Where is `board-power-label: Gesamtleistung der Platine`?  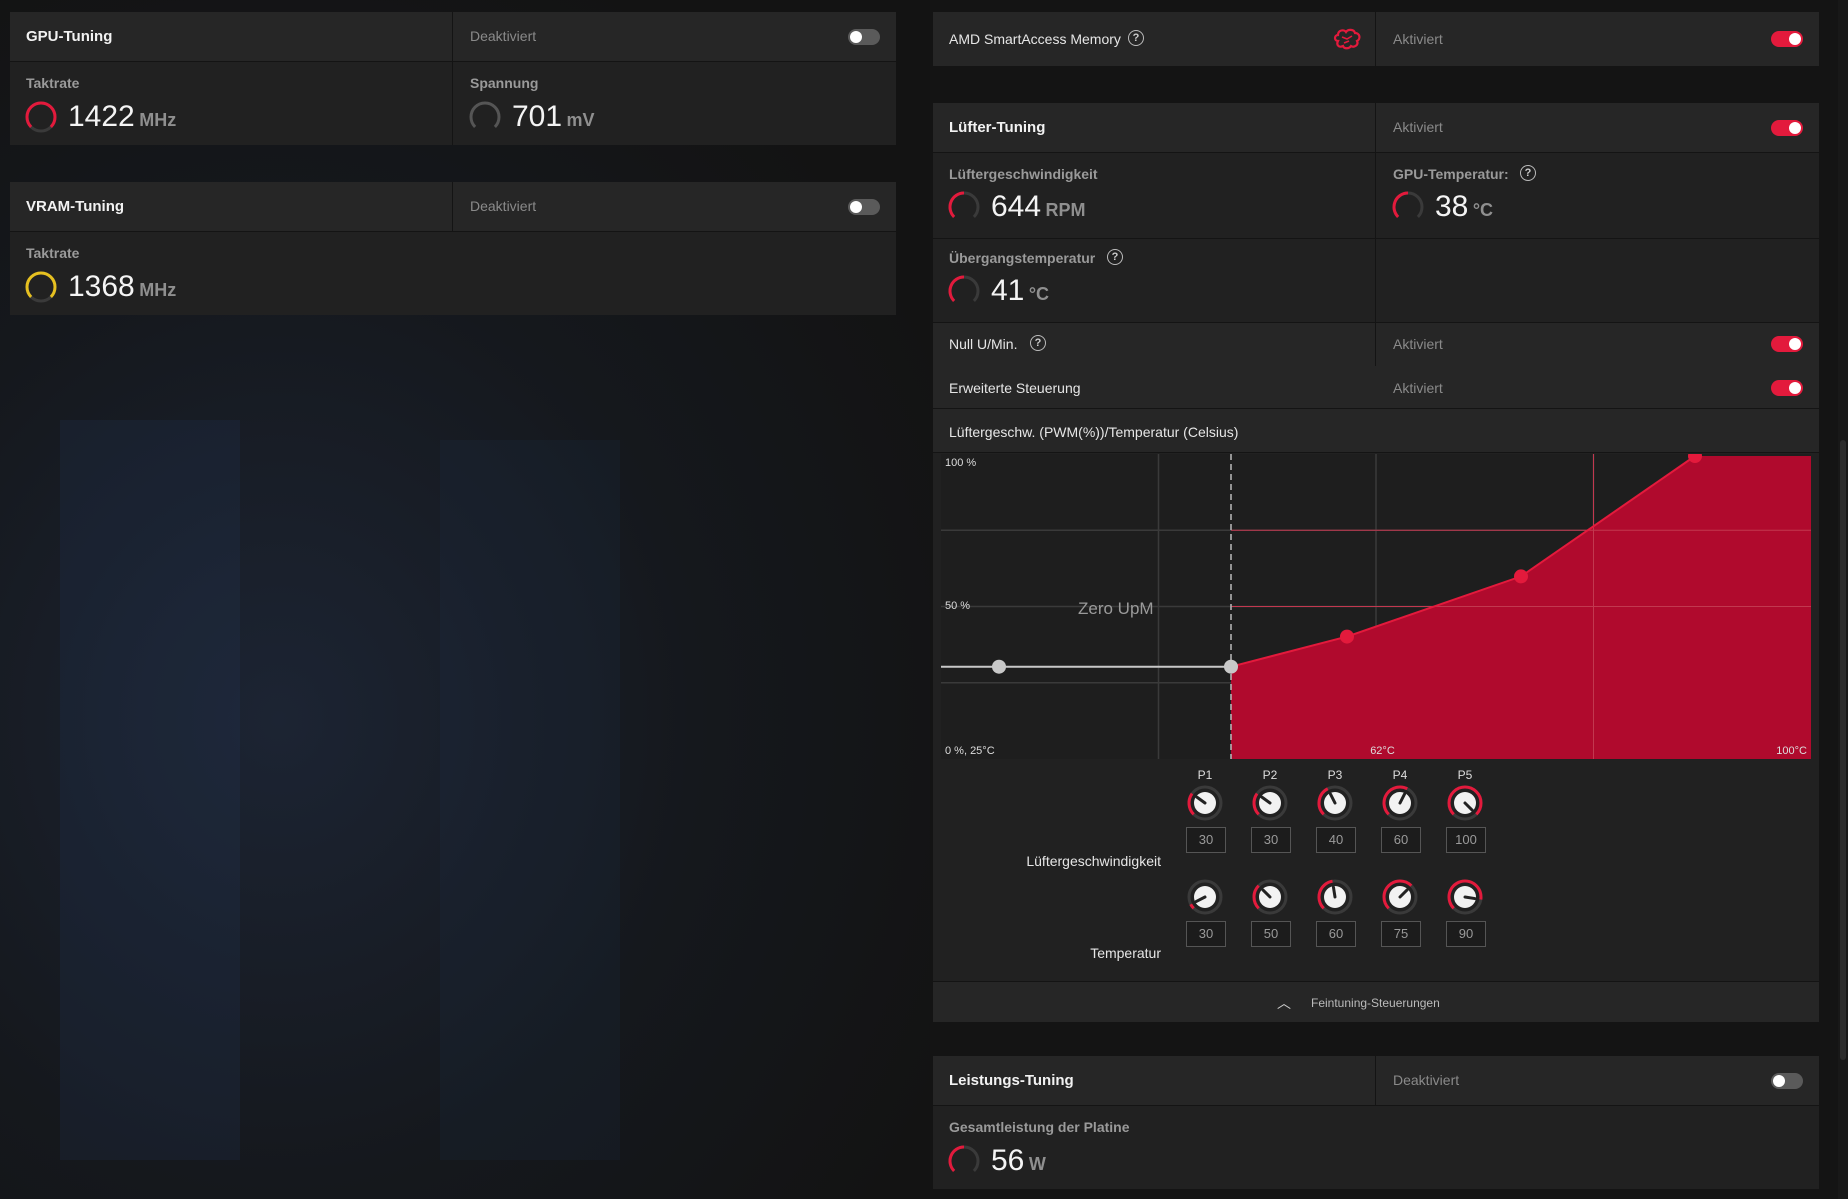
board-power-label: Gesamtleistung der Platine is located at coordinates (1039, 1127).